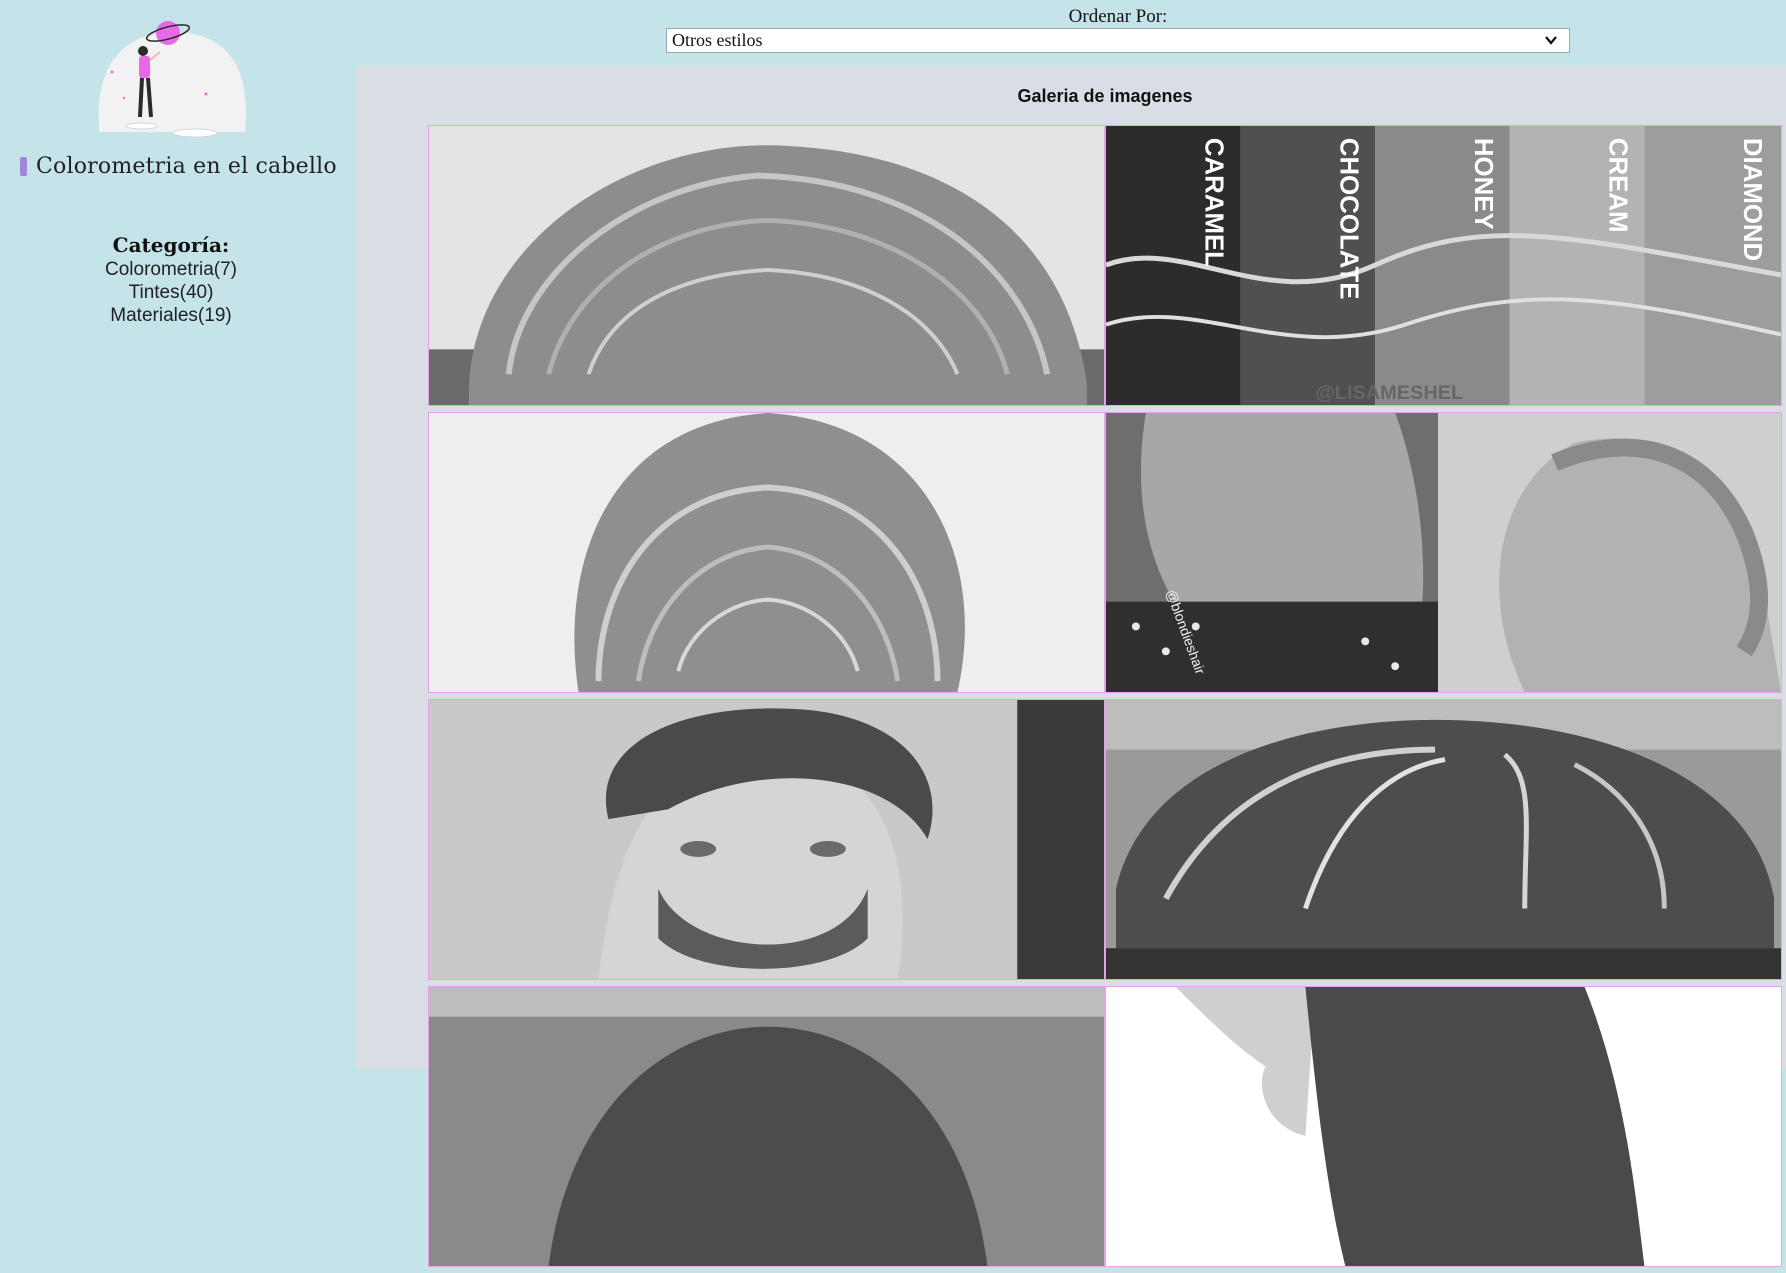  I want to click on category-item-tintes: Tintes(40), so click(171, 292).